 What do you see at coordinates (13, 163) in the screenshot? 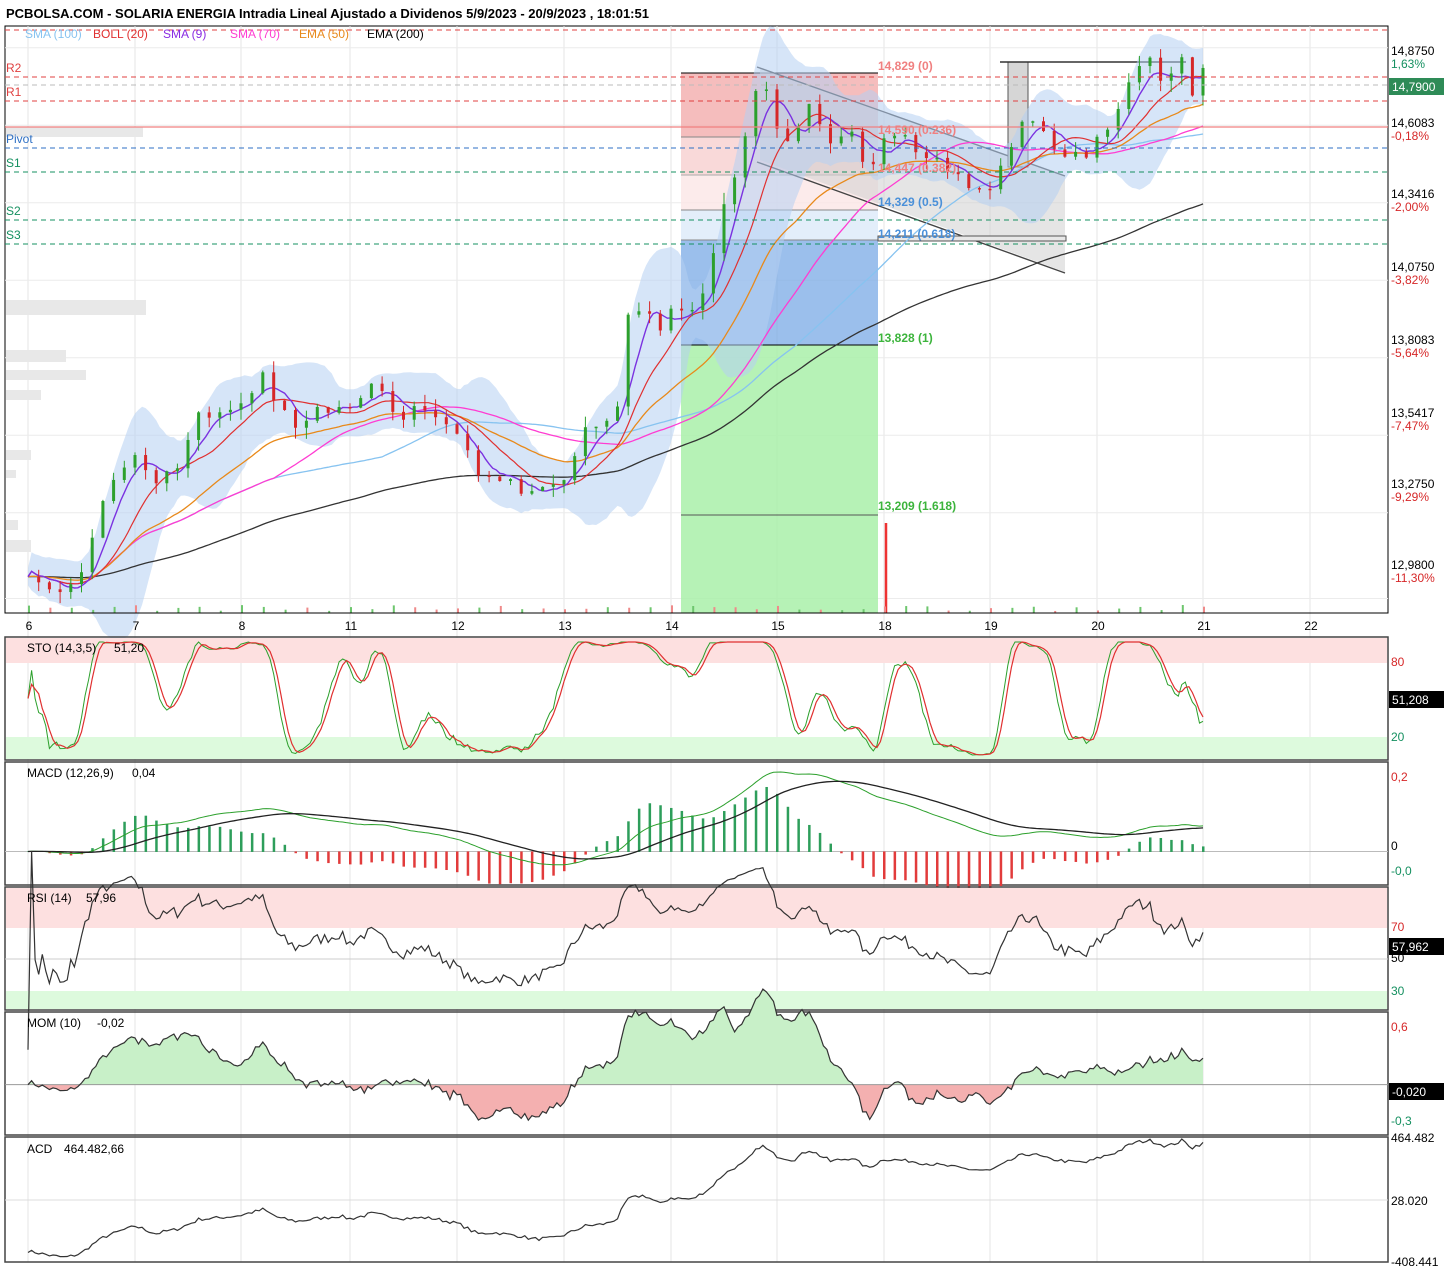
I see `level-label-s1: S1` at bounding box center [13, 163].